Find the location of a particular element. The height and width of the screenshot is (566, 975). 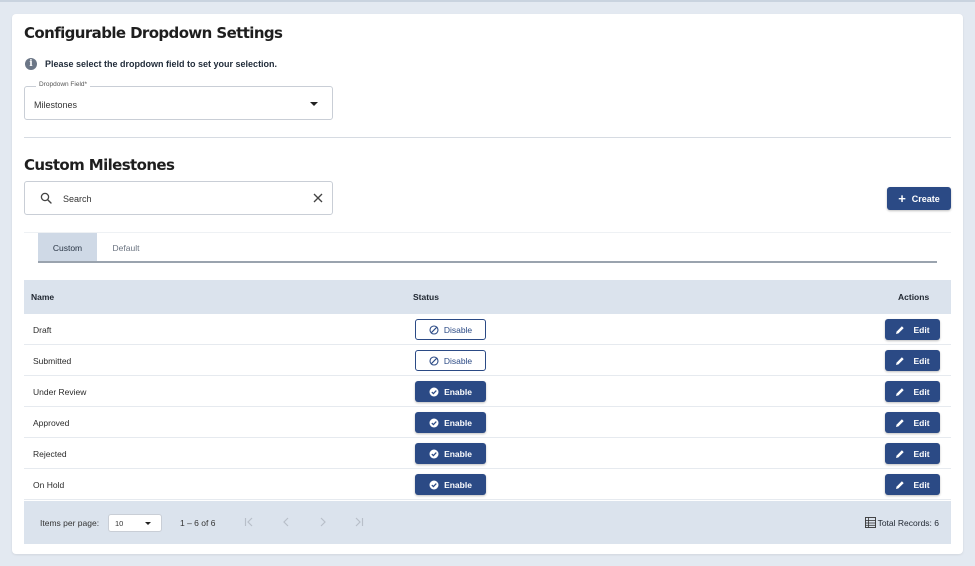

row-name: Under Review is located at coordinates (60, 392).